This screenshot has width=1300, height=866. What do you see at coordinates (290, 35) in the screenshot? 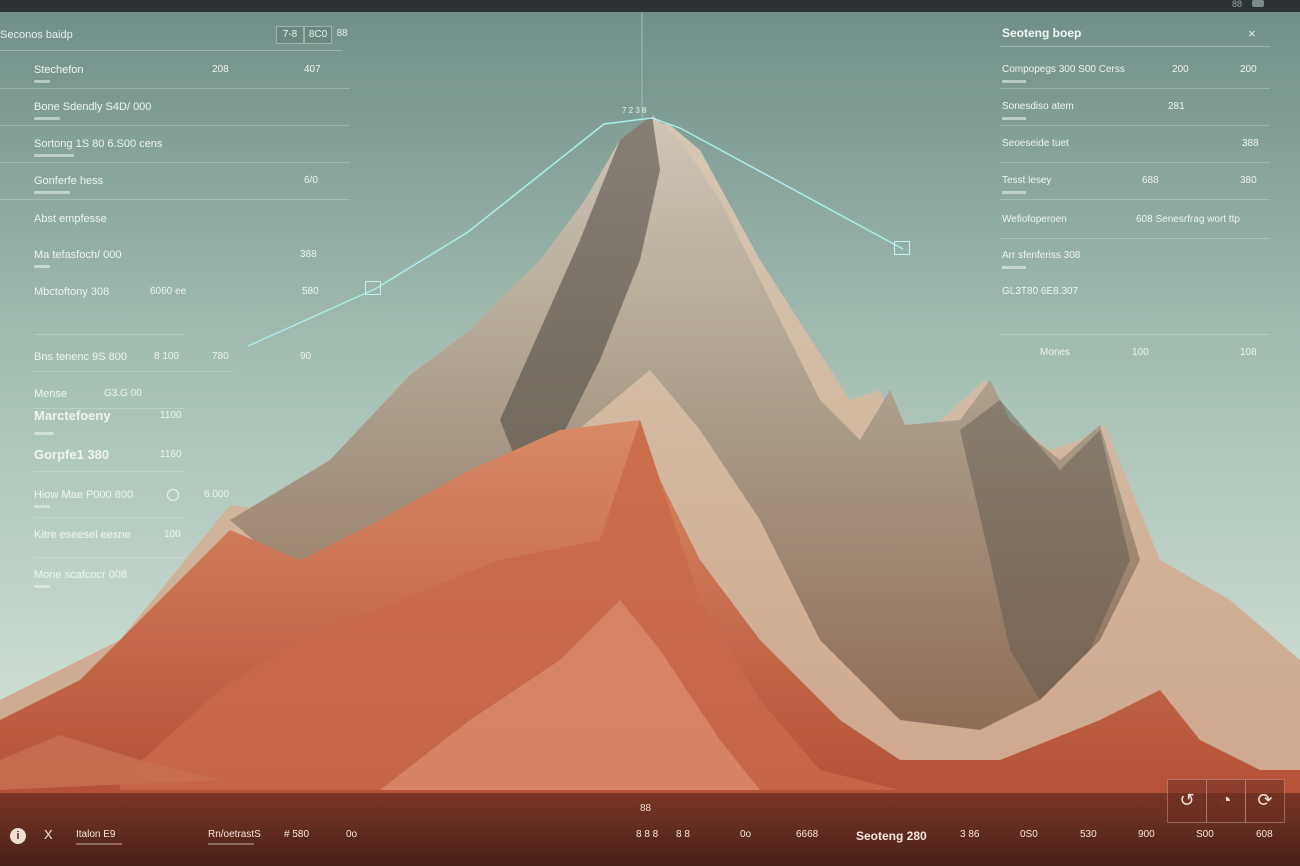
I see `control-button-1: 7-8` at bounding box center [290, 35].